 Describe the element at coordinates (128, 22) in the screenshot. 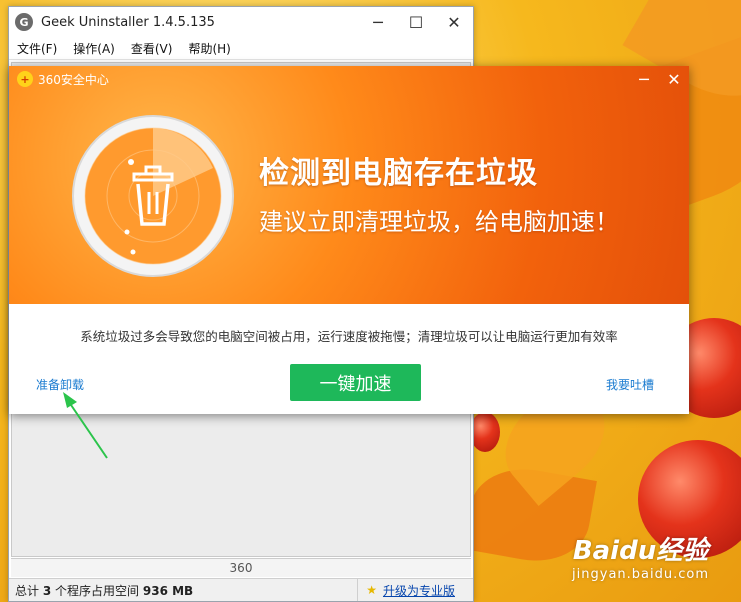

I see `geek-window-title: Geek Uninstaller 1.4.5.135` at that location.